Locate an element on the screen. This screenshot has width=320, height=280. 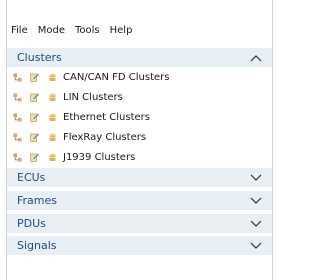
tree-row-label: LIN Clusters is located at coordinates (93, 97).